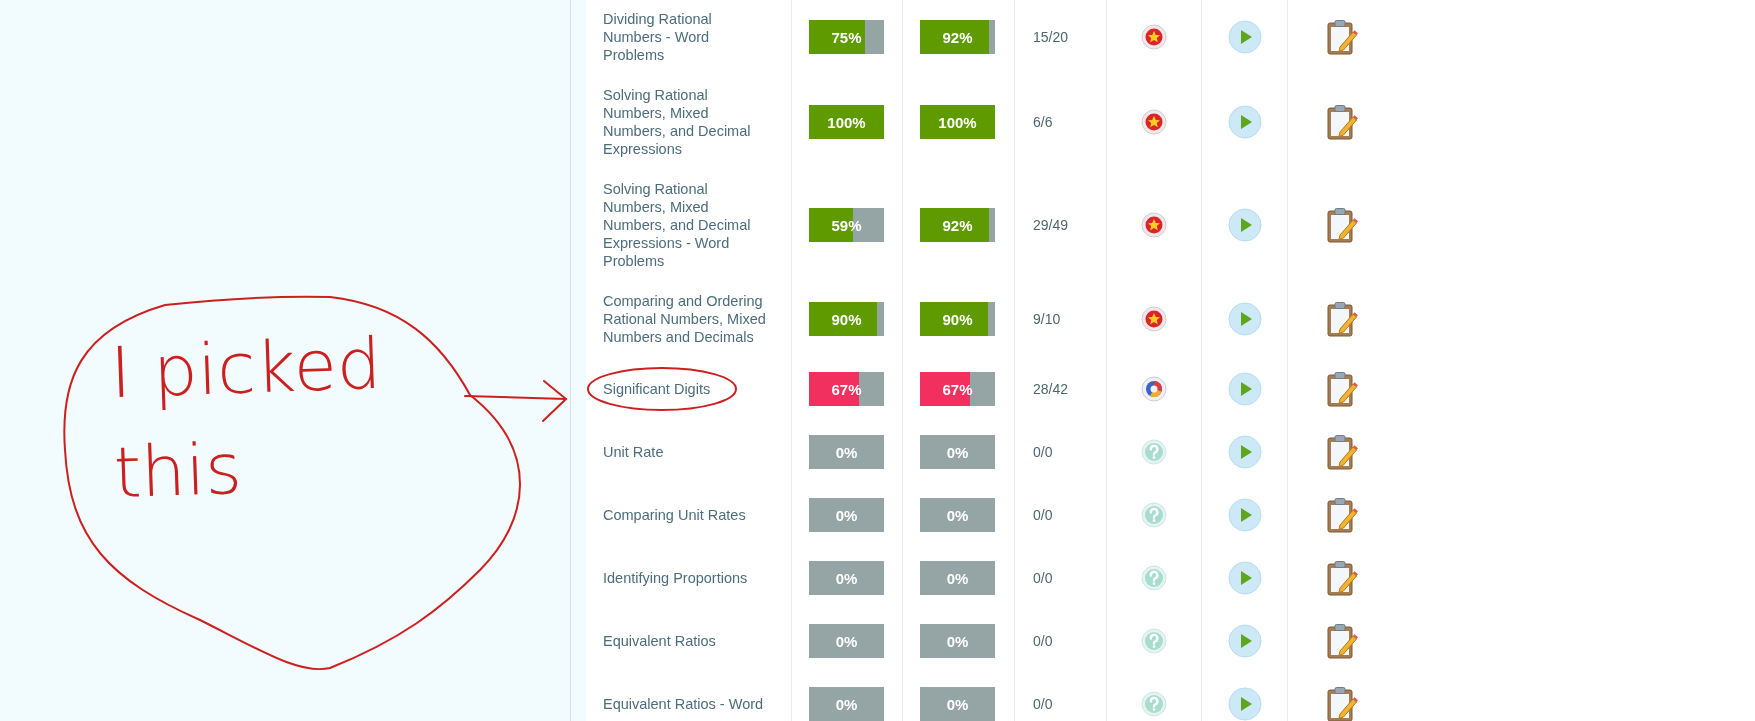  What do you see at coordinates (683, 703) in the screenshot?
I see `skill-name: Equivalent Ratios - Word` at bounding box center [683, 703].